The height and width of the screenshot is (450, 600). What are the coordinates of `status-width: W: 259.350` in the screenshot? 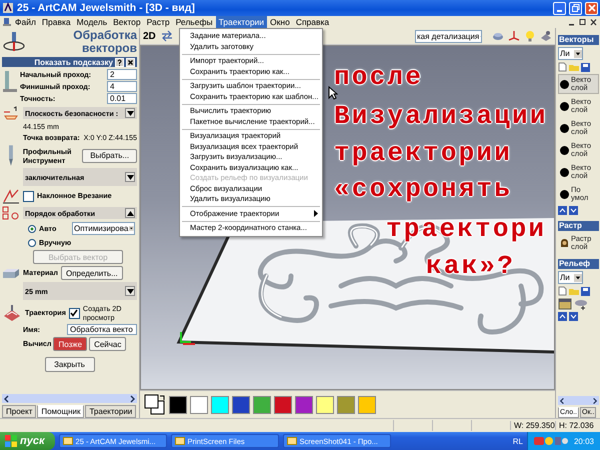 It's located at (532, 425).